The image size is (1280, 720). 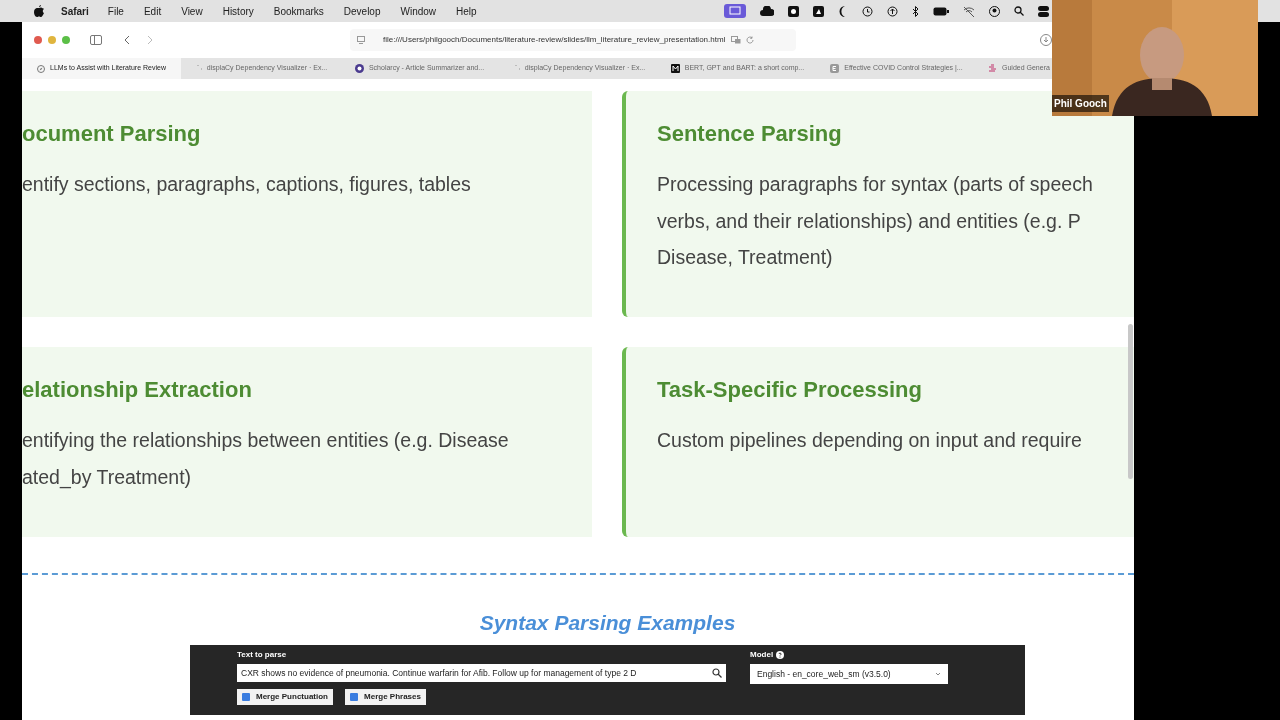 What do you see at coordinates (298, 11) in the screenshot?
I see `menu-item: Bookmarks` at bounding box center [298, 11].